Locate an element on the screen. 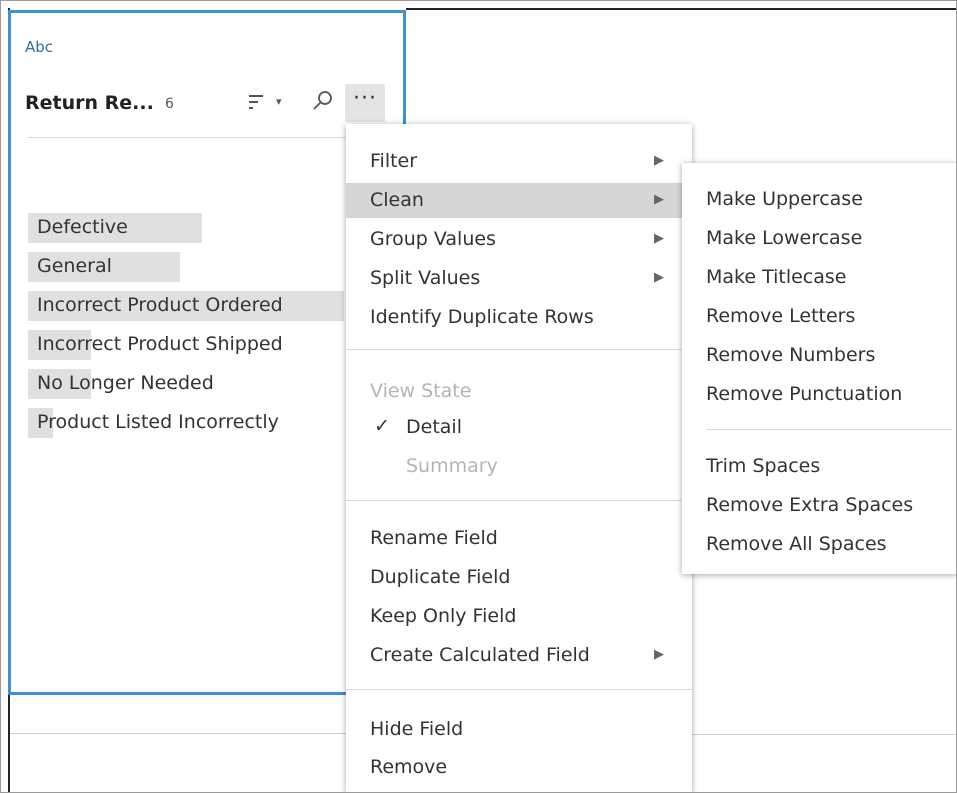  submenu-item-label: Make Uppercase is located at coordinates (784, 199).